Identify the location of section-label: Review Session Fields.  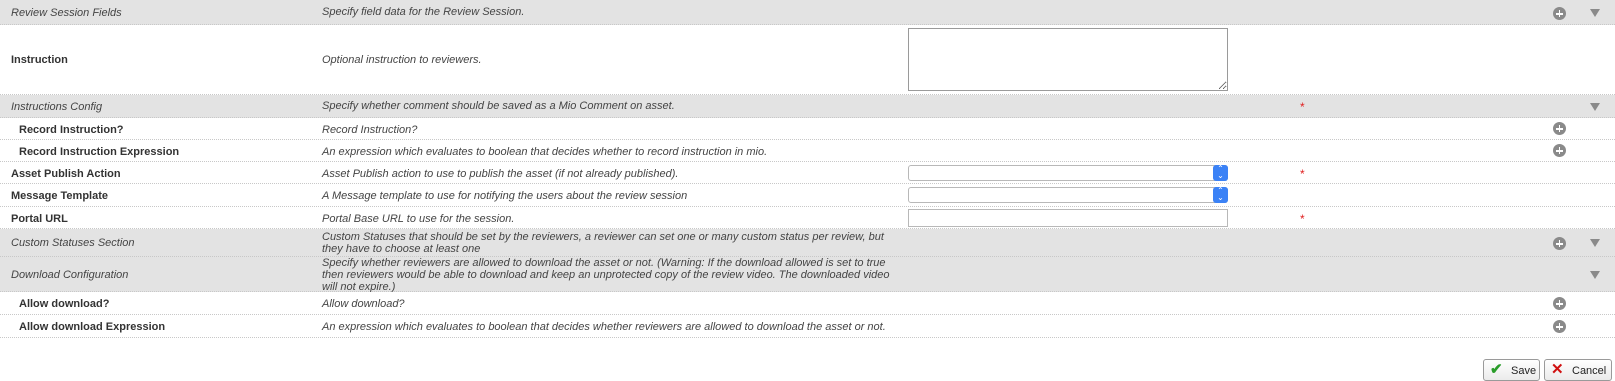
(66, 13).